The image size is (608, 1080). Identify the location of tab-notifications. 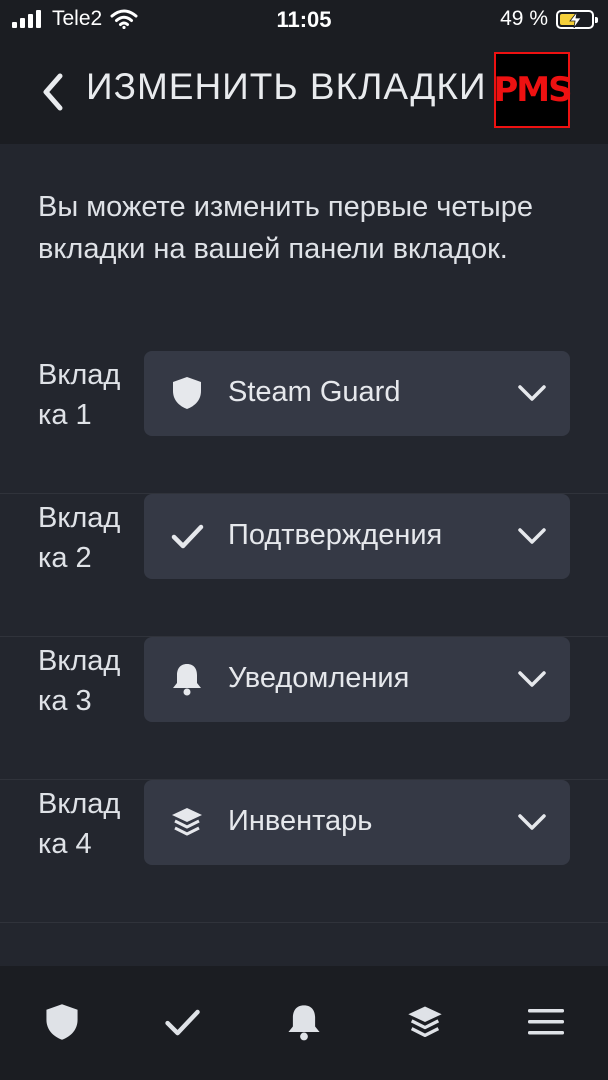
(304, 1022).